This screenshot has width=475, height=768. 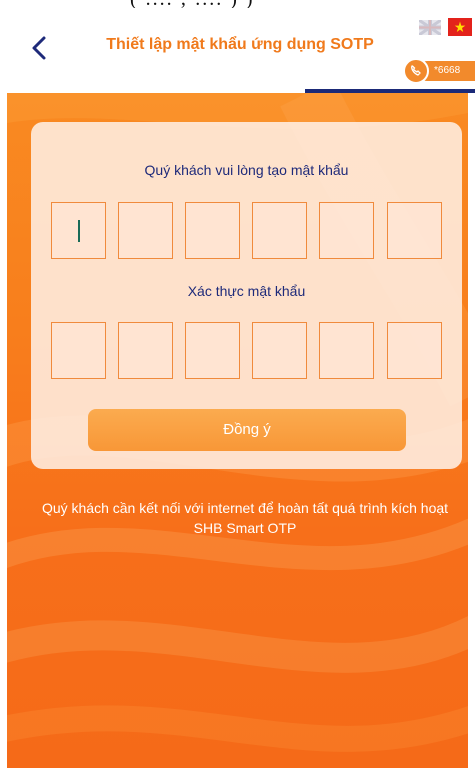 I want to click on chevron-left-icon, so click(x=39, y=48).